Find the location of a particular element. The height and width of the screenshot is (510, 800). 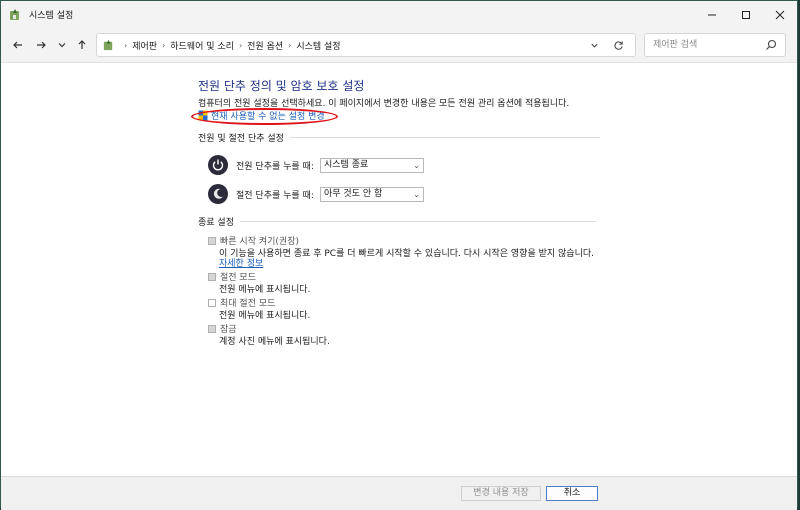

arrow-right-icon is located at coordinates (41, 45).